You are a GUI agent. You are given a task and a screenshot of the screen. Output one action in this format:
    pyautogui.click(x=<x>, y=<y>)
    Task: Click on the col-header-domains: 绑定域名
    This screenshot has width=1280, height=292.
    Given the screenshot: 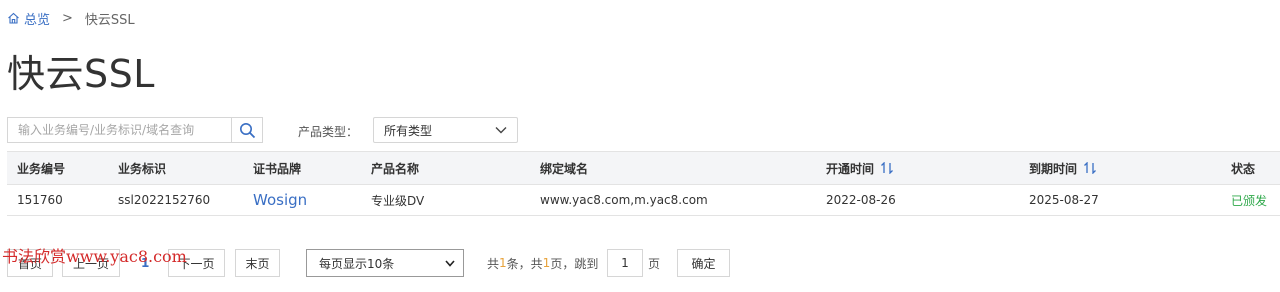 What is the action you would take?
    pyautogui.click(x=564, y=168)
    